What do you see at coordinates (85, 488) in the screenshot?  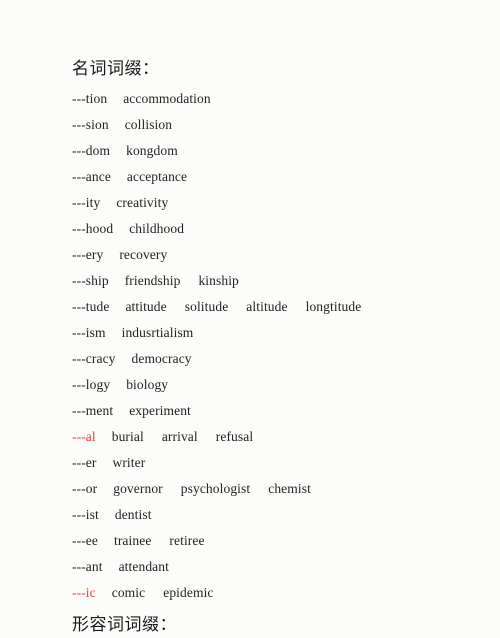 I see `suffix-label: ---or` at bounding box center [85, 488].